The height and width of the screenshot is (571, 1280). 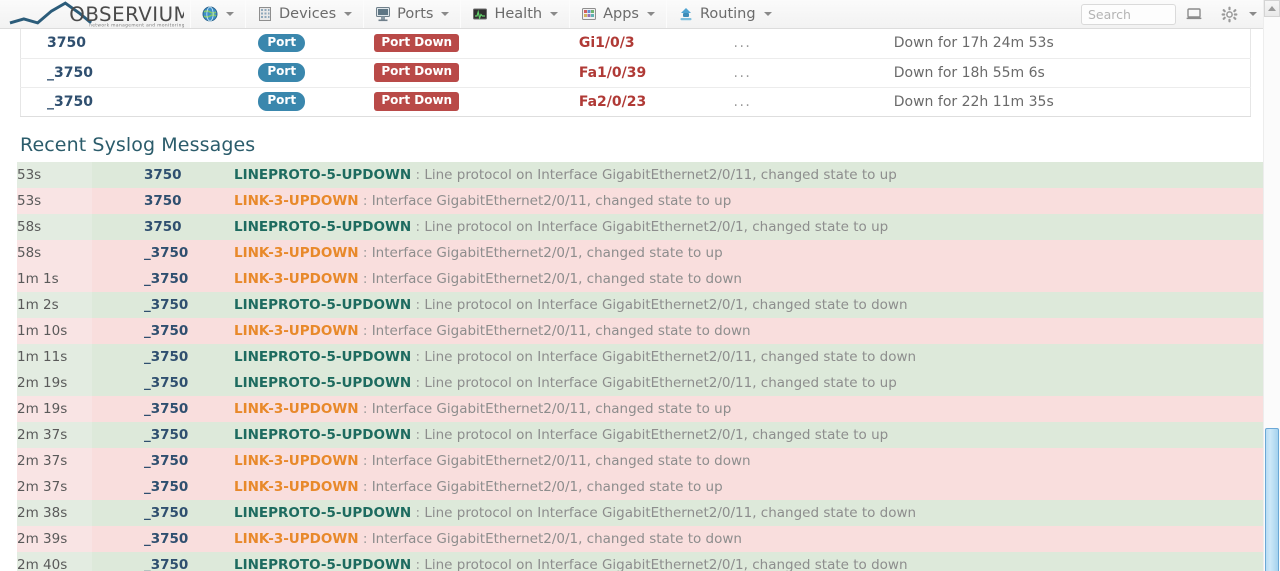 What do you see at coordinates (308, 43) in the screenshot?
I see `cell-type: Port` at bounding box center [308, 43].